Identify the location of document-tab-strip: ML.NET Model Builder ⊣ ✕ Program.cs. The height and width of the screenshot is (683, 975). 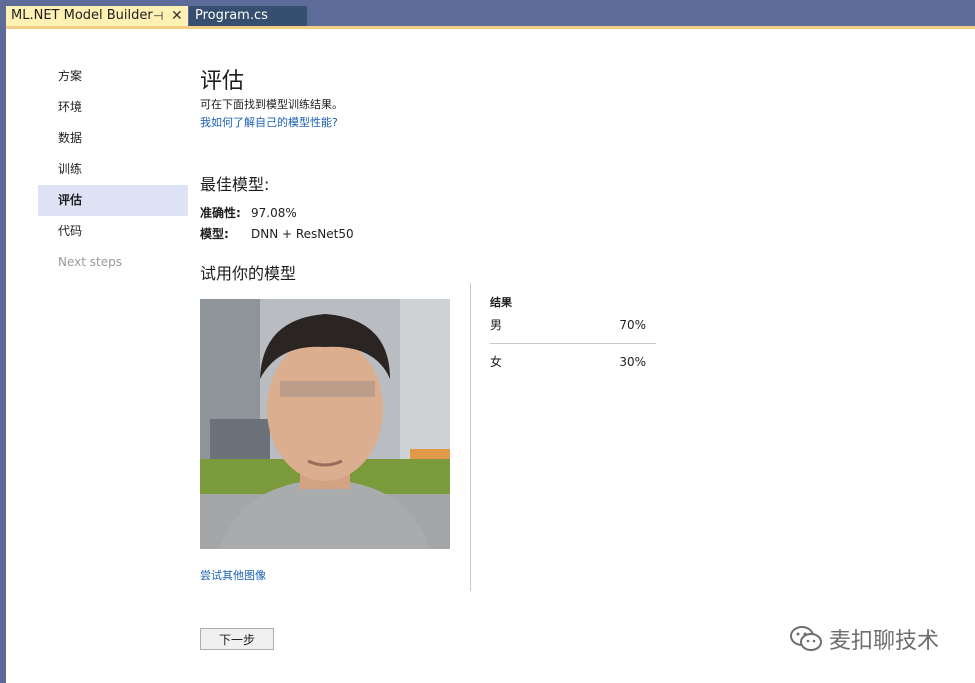
(487, 14).